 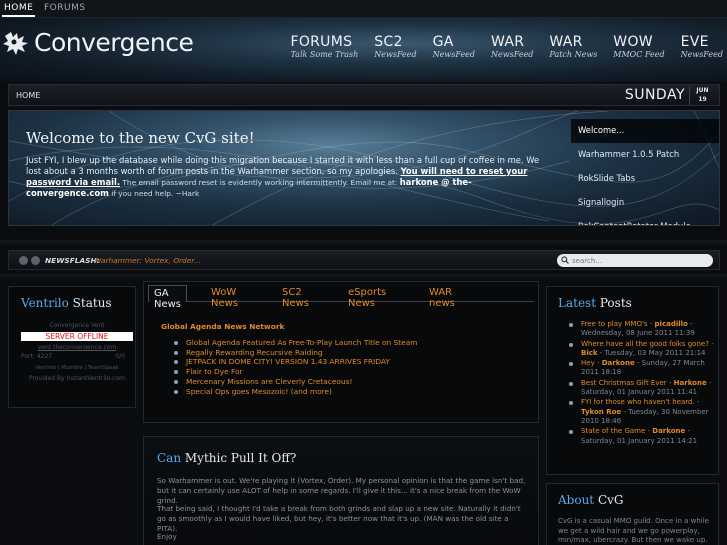 What do you see at coordinates (589, 353) in the screenshot?
I see `post-author: Bick` at bounding box center [589, 353].